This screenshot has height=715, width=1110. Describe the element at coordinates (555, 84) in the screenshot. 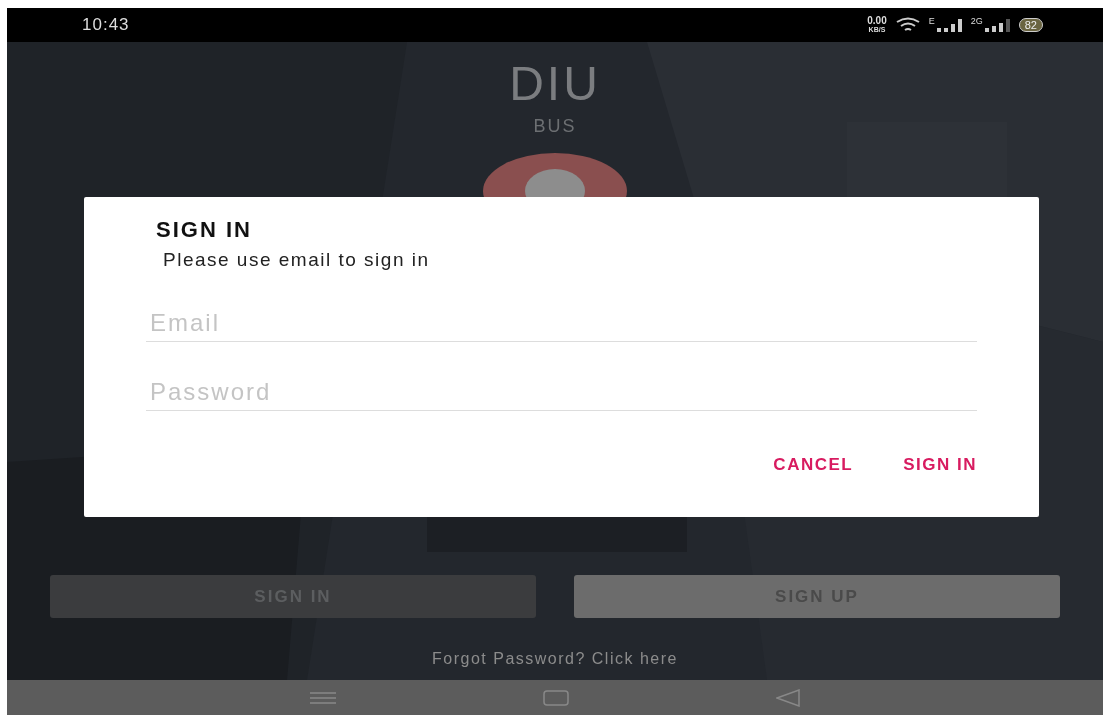

I see `app-title: DIU` at that location.